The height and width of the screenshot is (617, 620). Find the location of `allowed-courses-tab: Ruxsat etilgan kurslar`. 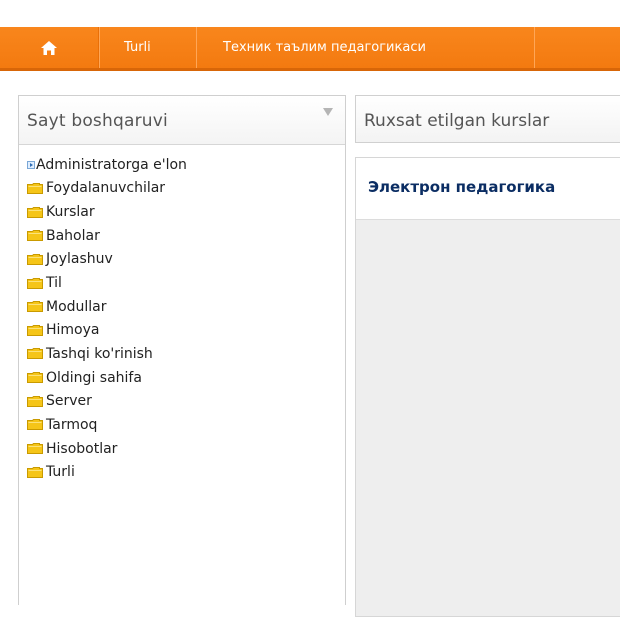

allowed-courses-tab: Ruxsat etilgan kurslar is located at coordinates (487, 119).